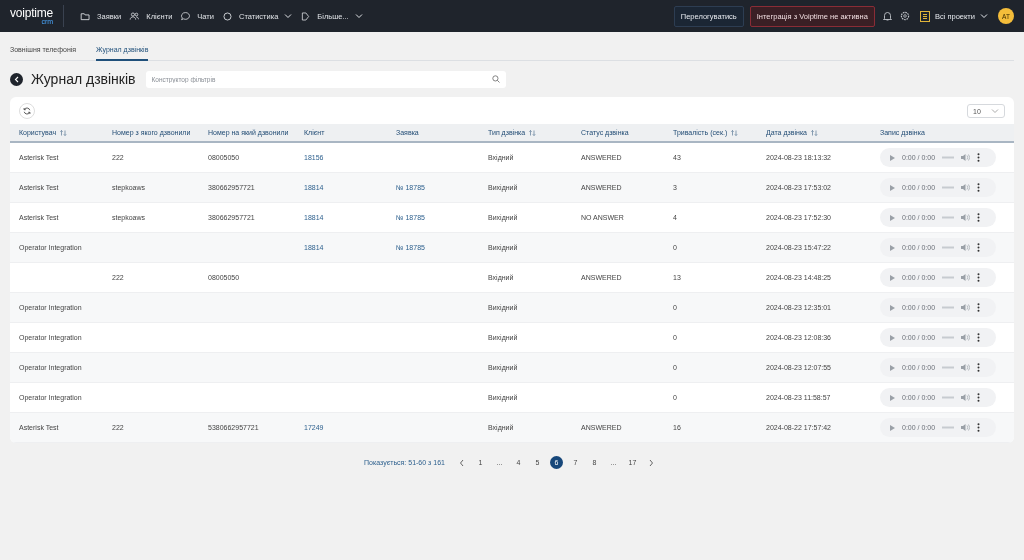 This screenshot has width=1024, height=560. I want to click on next-page-icon, so click(650, 462).